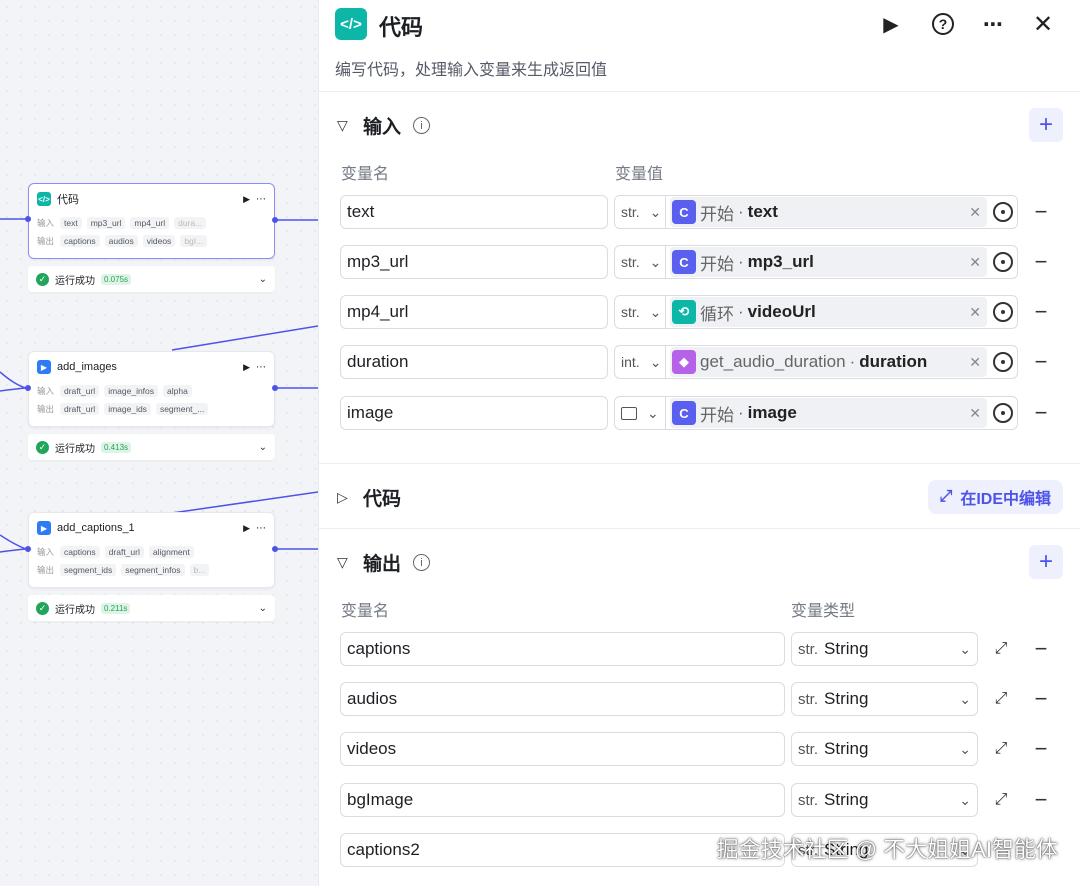  I want to click on edit-in-ide-button: ⤢ 在IDE中编辑, so click(995, 497).